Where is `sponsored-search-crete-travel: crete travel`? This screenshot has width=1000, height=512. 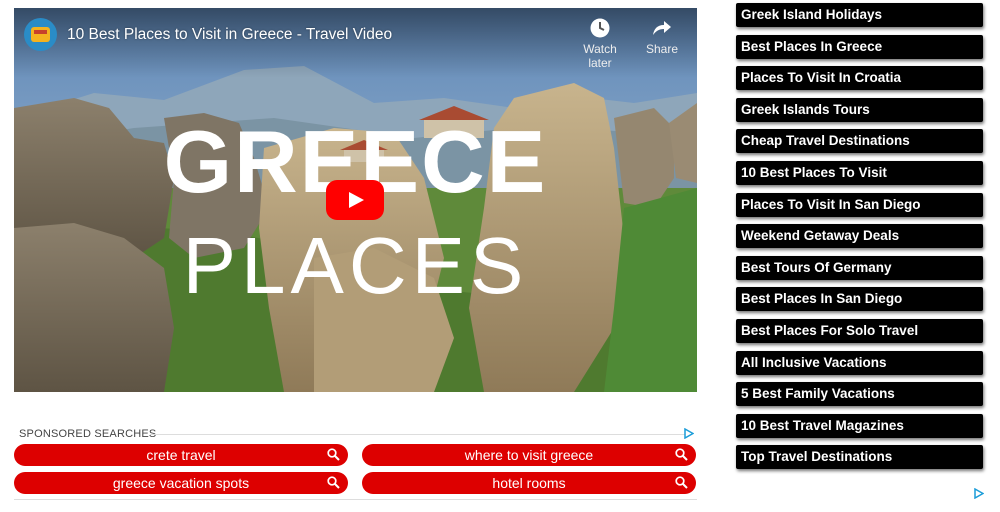
sponsored-search-crete-travel: crete travel is located at coordinates (181, 455).